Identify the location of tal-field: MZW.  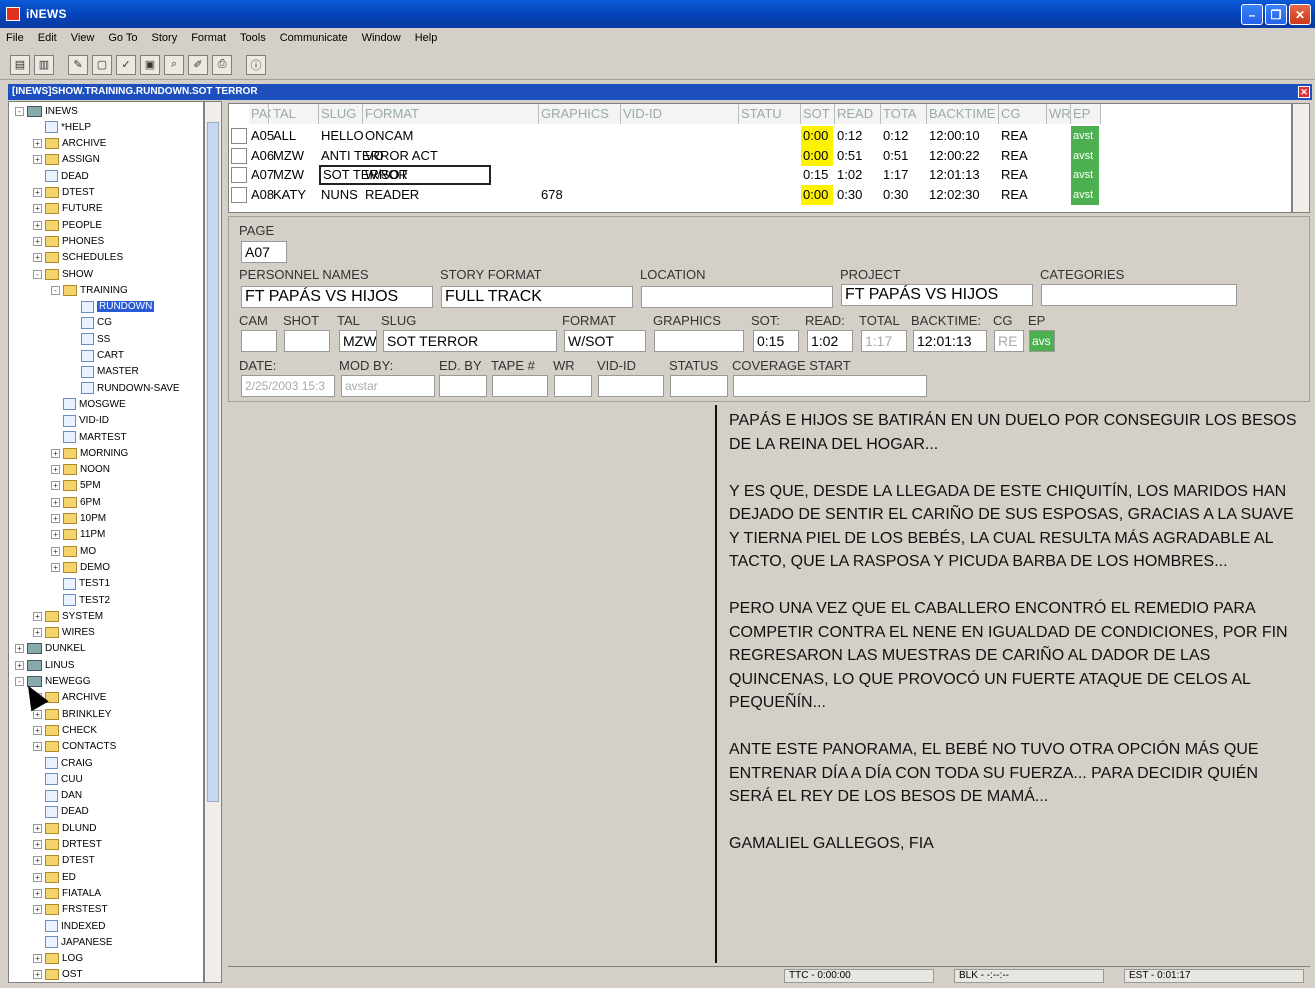
(358, 341).